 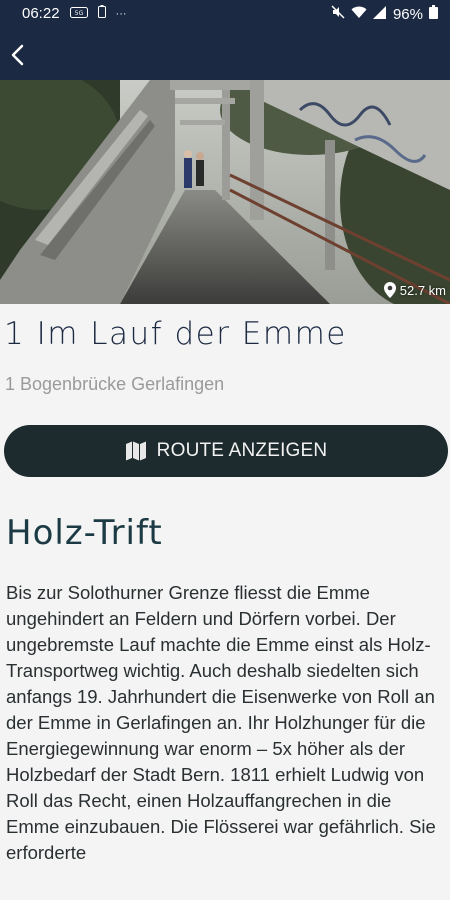 What do you see at coordinates (41, 13) in the screenshot?
I see `status-time: 06:22` at bounding box center [41, 13].